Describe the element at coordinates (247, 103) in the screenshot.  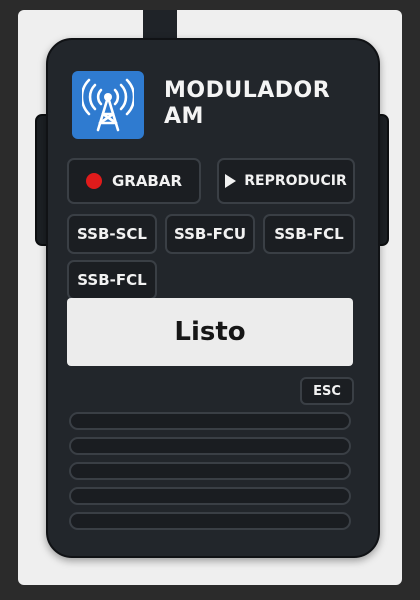
I see `app-title: MODULADOR AM` at that location.